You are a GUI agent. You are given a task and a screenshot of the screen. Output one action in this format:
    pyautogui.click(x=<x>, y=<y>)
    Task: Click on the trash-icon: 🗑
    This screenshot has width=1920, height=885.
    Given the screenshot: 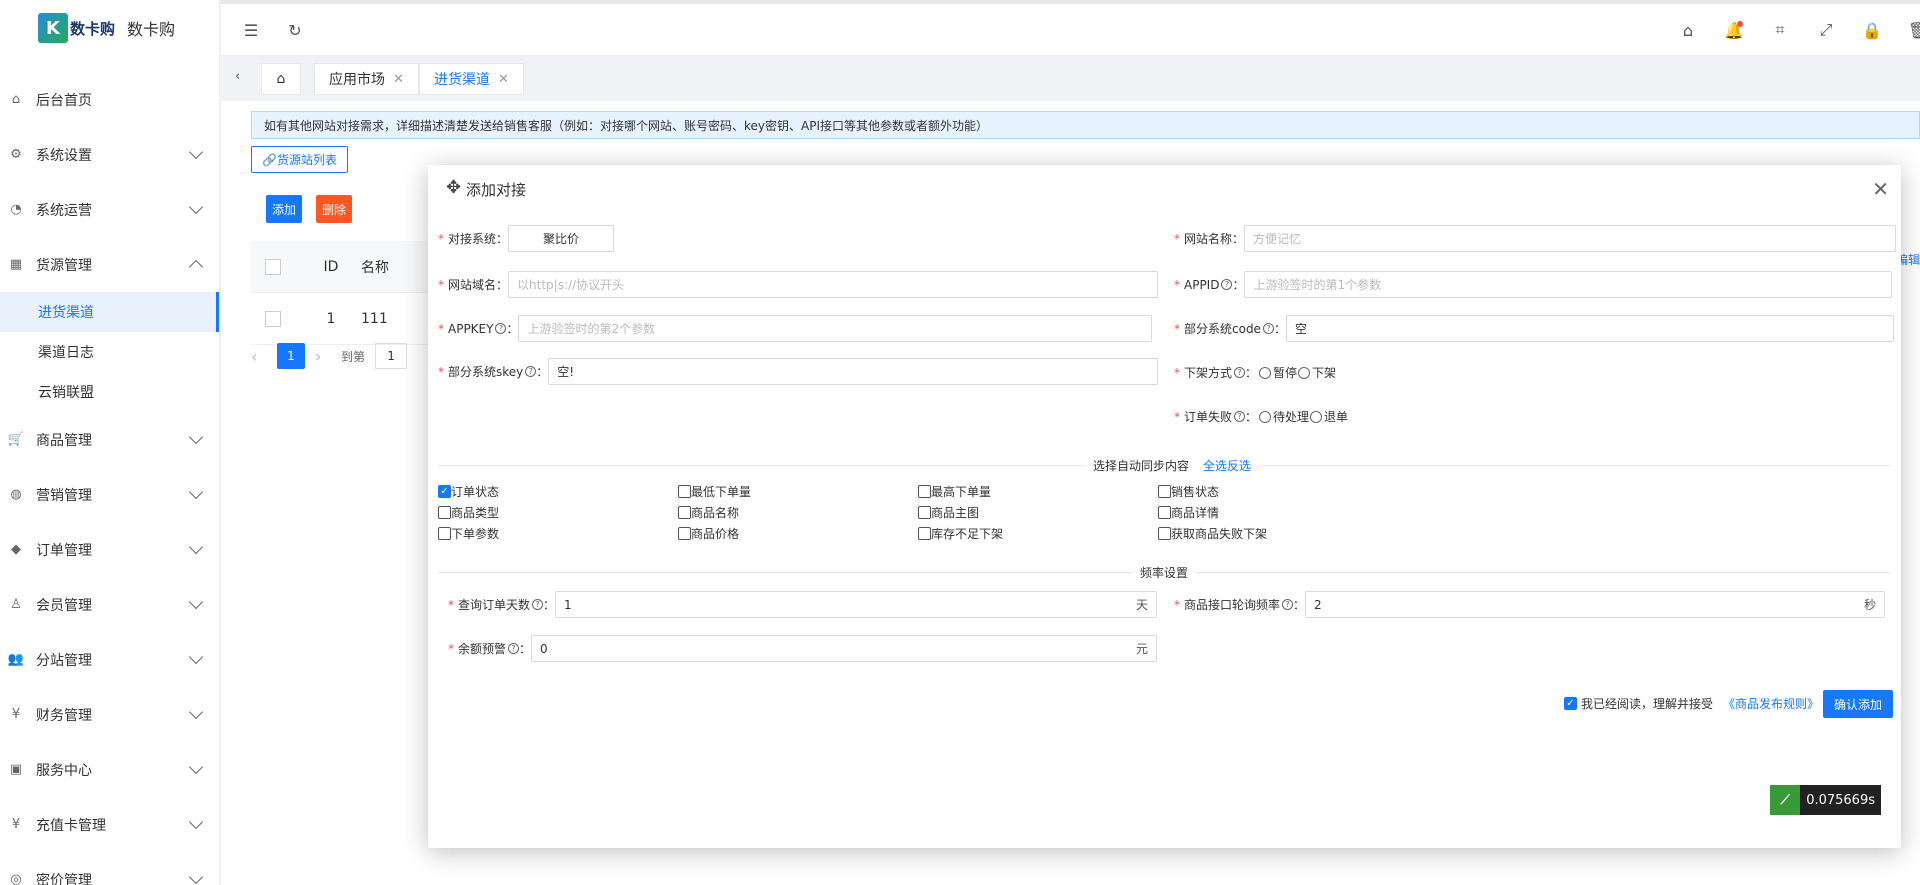 What is the action you would take?
    pyautogui.click(x=1914, y=30)
    